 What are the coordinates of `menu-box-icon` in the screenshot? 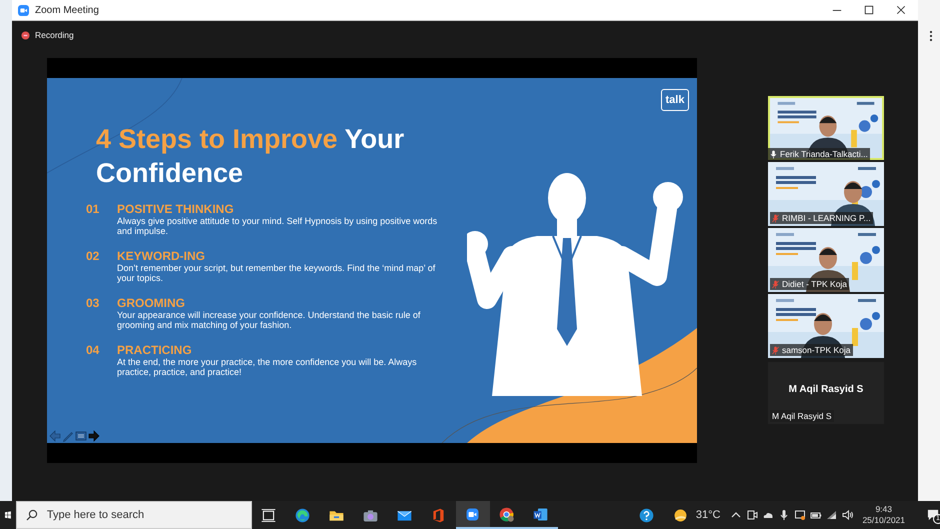 It's located at (81, 436).